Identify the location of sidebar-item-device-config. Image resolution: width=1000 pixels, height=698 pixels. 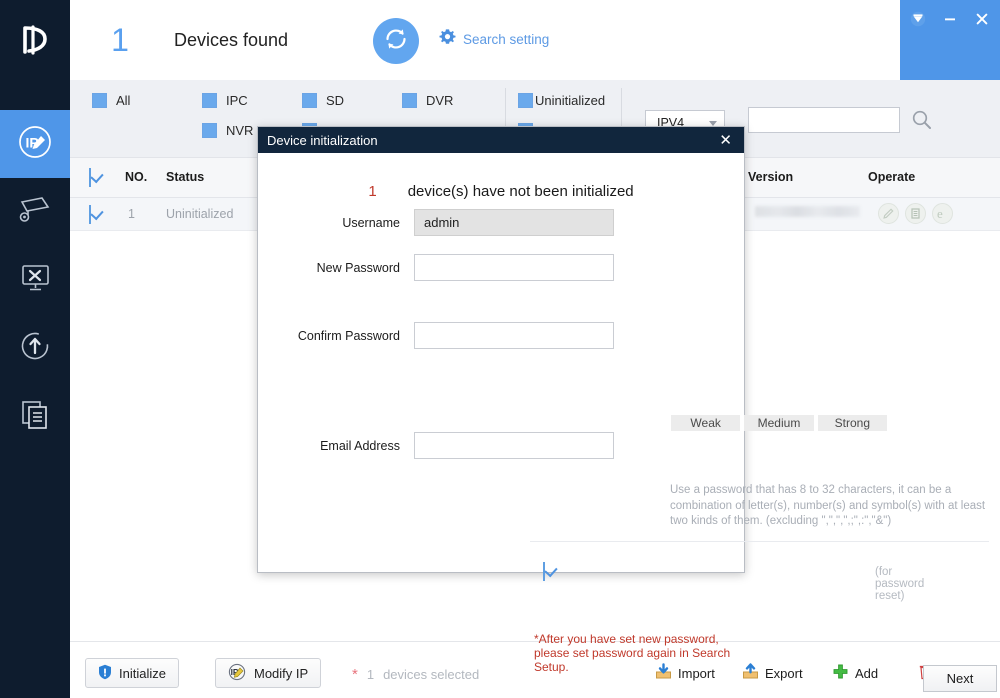
(35, 212).